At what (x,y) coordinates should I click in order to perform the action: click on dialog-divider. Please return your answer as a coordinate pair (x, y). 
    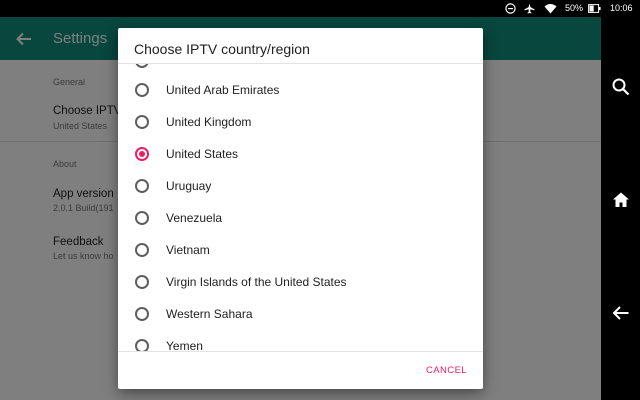
    Looking at the image, I should click on (300, 351).